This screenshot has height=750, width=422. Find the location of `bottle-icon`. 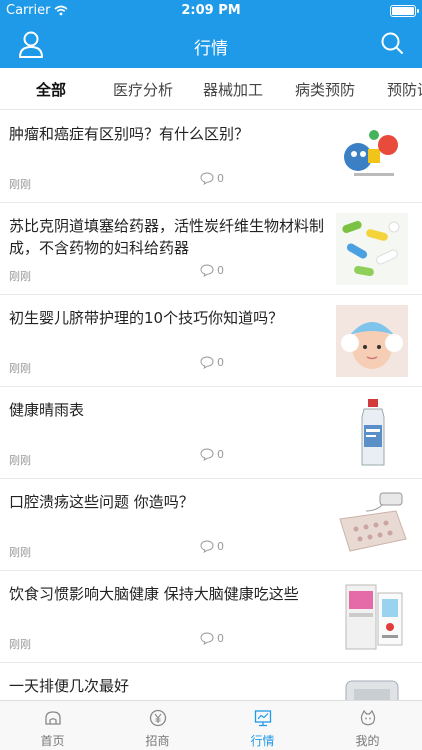

bottle-icon is located at coordinates (372, 433).